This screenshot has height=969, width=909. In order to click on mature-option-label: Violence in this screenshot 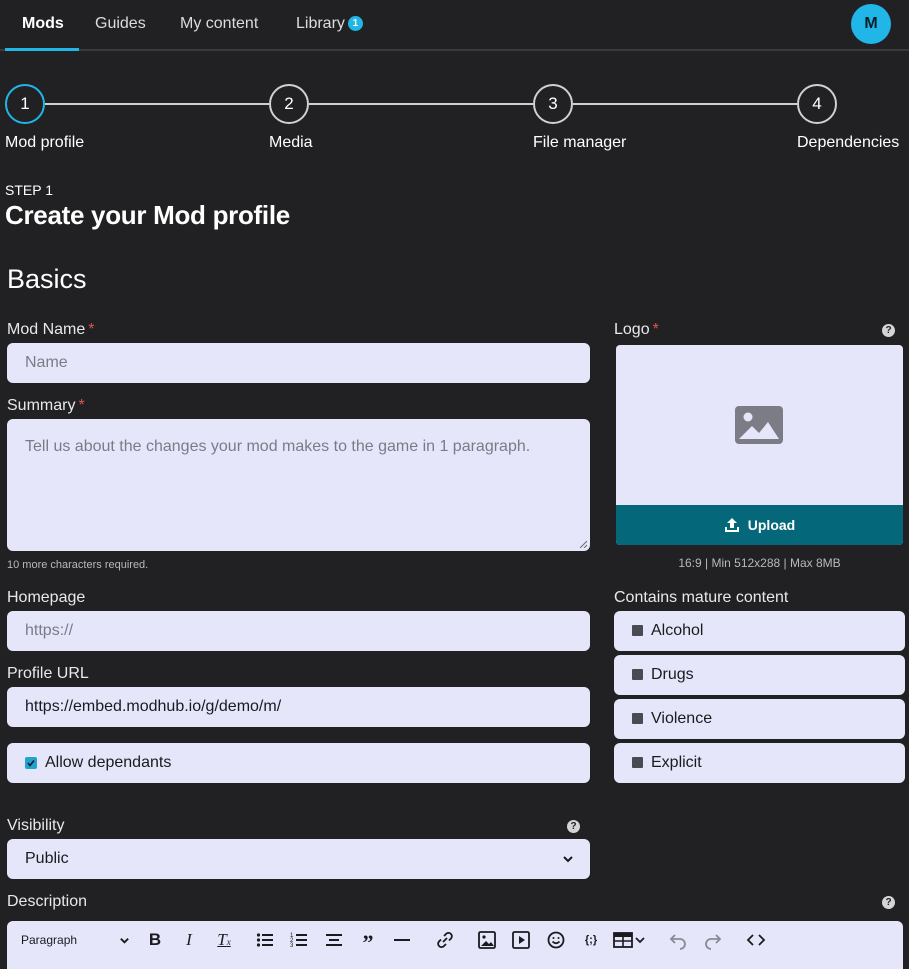, I will do `click(682, 718)`.